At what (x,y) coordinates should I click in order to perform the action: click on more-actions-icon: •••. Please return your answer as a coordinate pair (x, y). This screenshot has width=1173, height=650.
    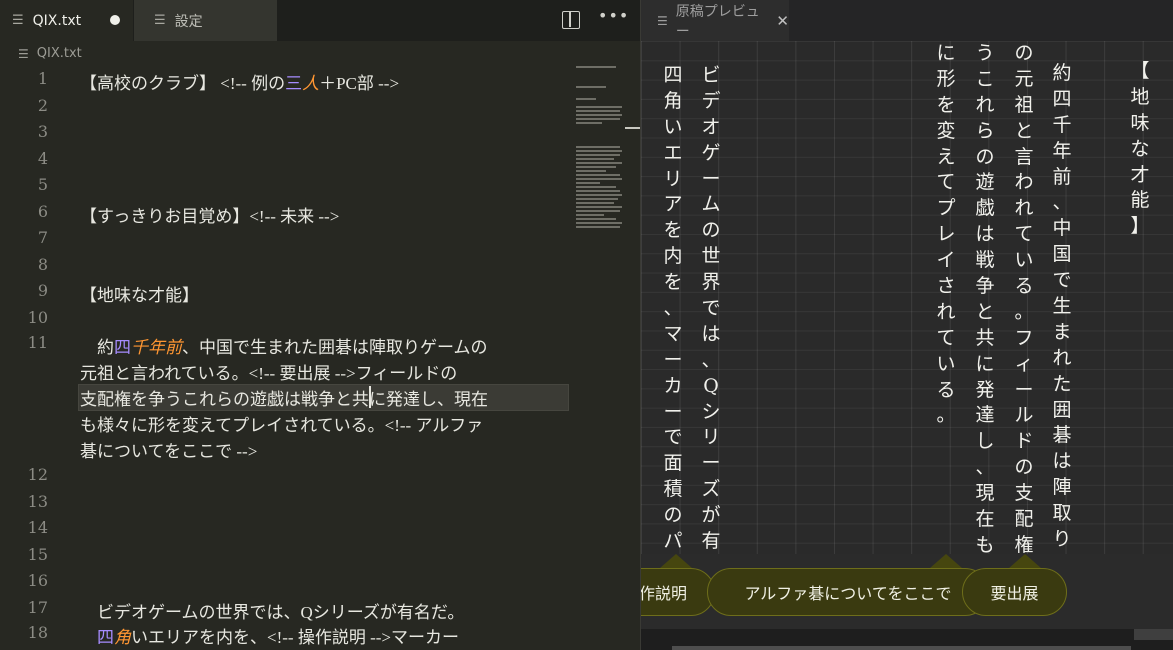
    Looking at the image, I should click on (613, 15).